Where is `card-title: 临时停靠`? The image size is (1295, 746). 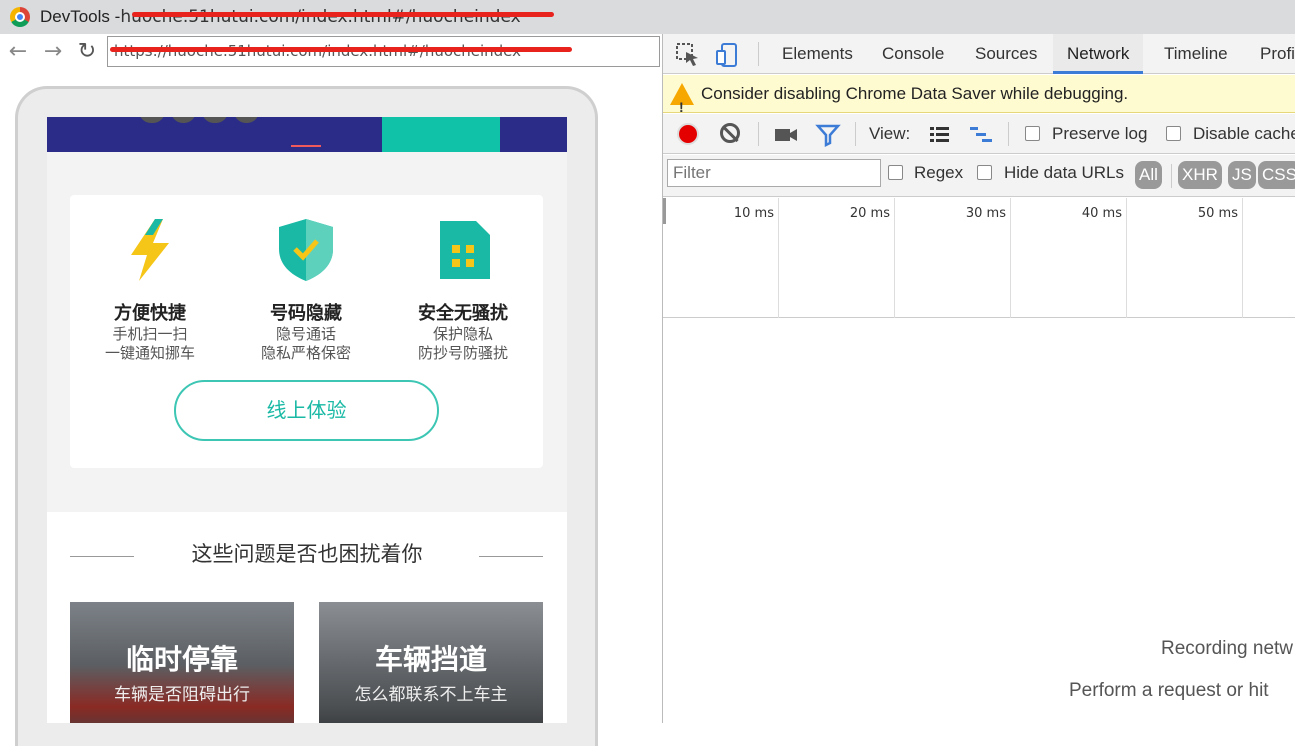 card-title: 临时停靠 is located at coordinates (181, 659).